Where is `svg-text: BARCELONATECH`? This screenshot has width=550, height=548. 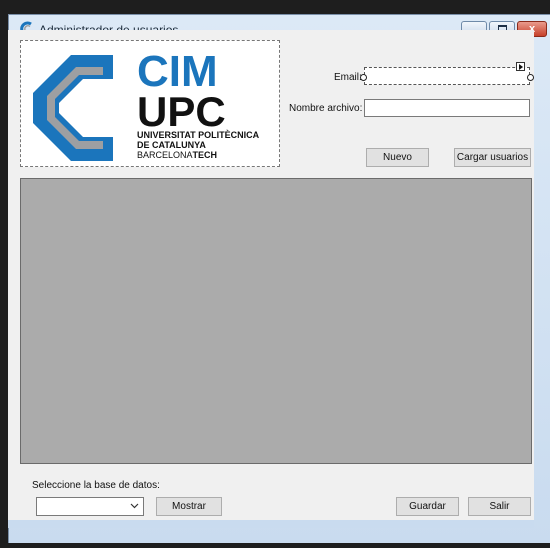
svg-text: BARCELONATECH is located at coordinates (177, 155).